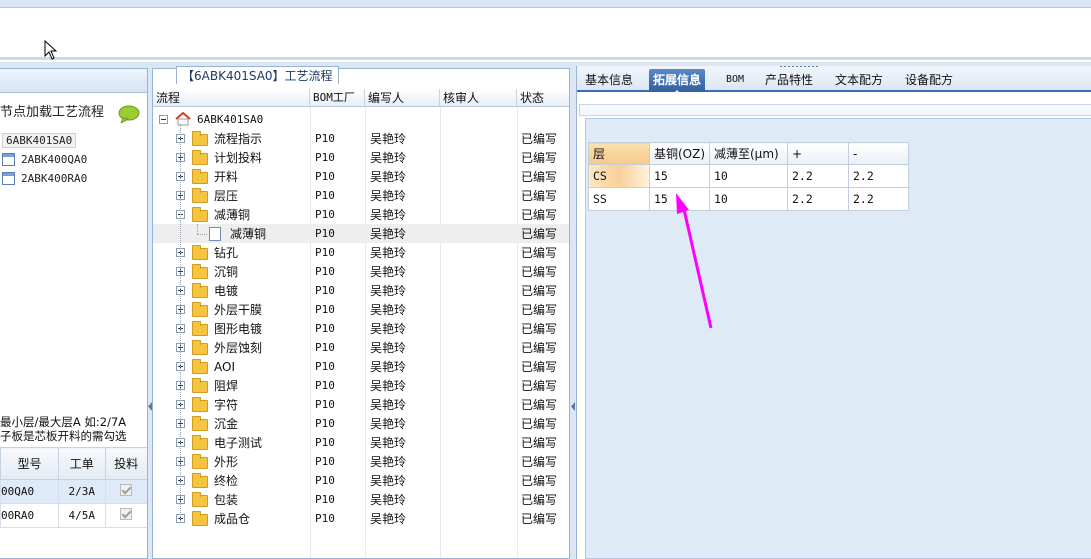 This screenshot has height=559, width=1091. I want to click on process-tree-caption: 【6ABK401SA0】工艺流程, so click(257, 75).